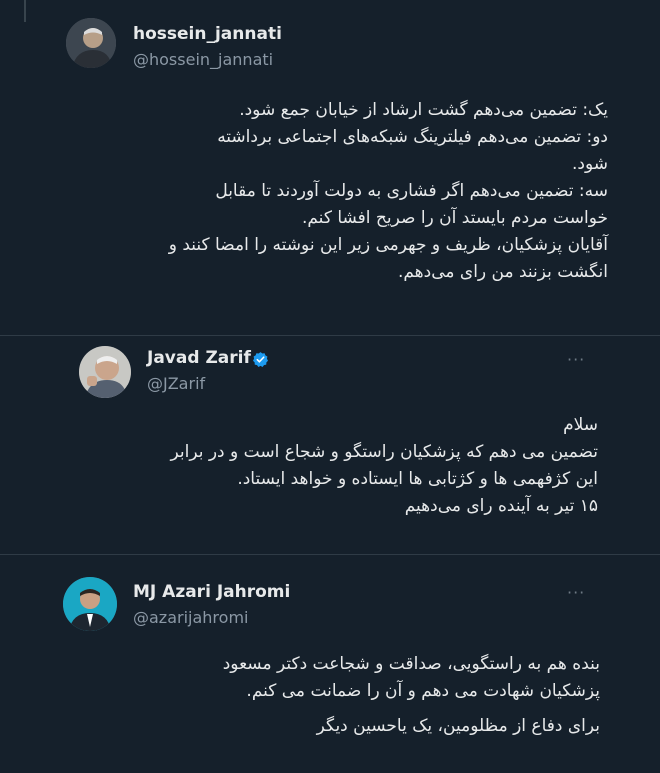 The width and height of the screenshot is (660, 773). What do you see at coordinates (260, 359) in the screenshot?
I see `verified-badge-icon` at bounding box center [260, 359].